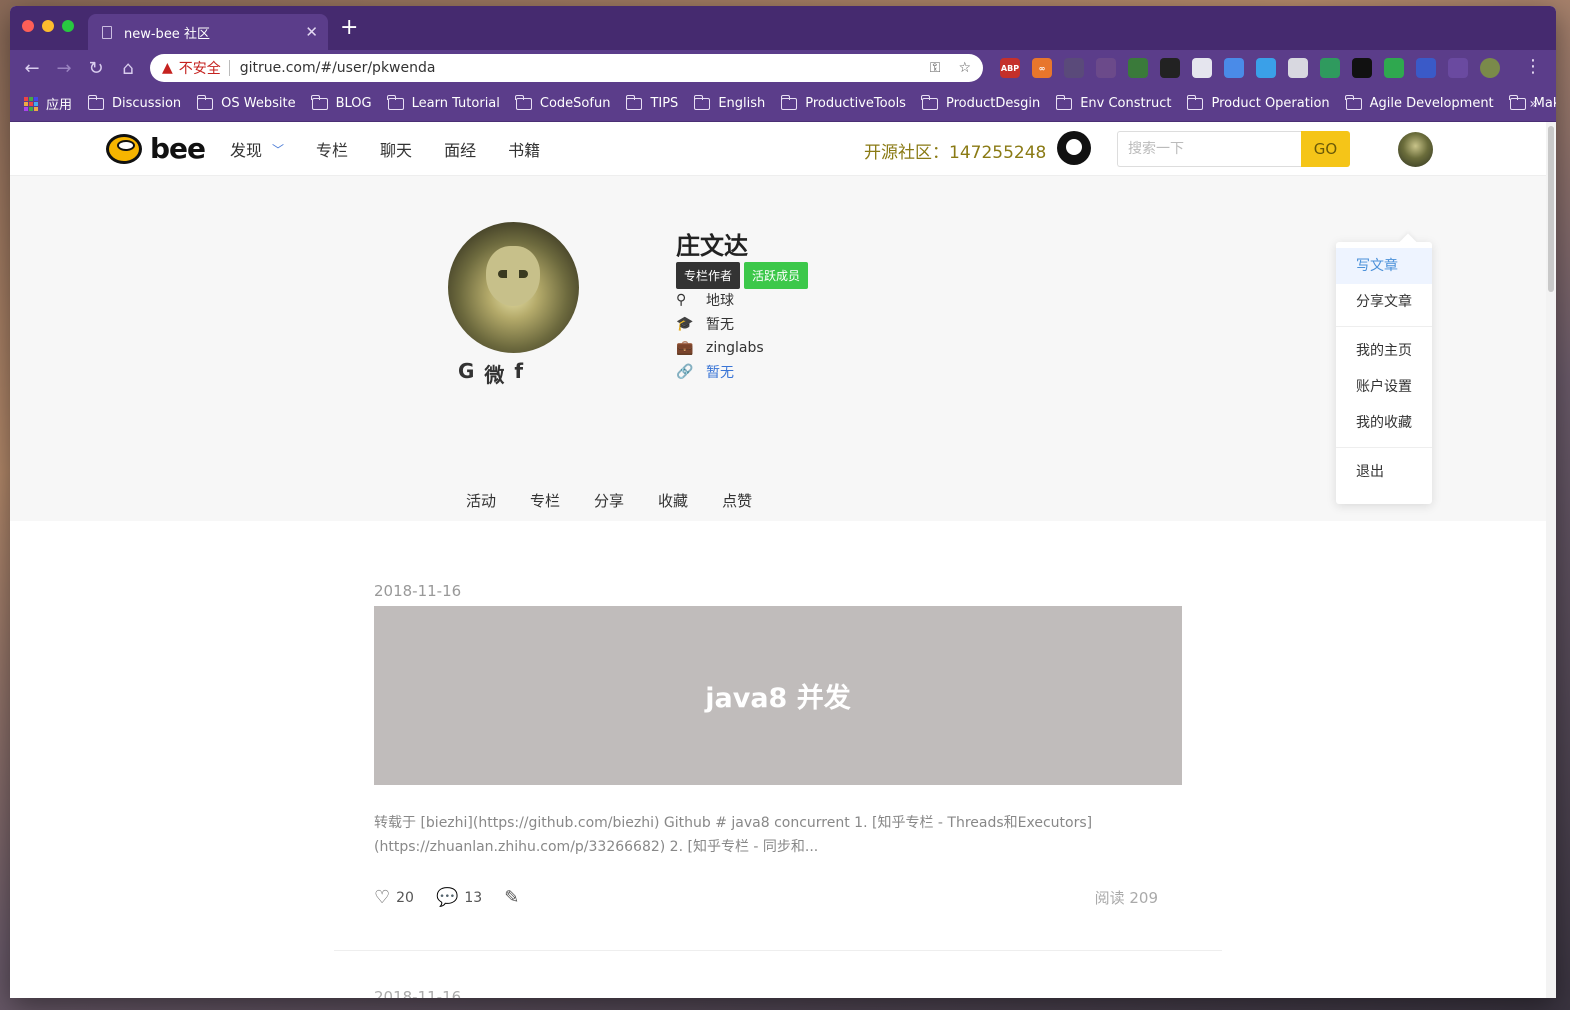 The height and width of the screenshot is (1010, 1570). What do you see at coordinates (48, 26) in the screenshot?
I see `minimize-window-button` at bounding box center [48, 26].